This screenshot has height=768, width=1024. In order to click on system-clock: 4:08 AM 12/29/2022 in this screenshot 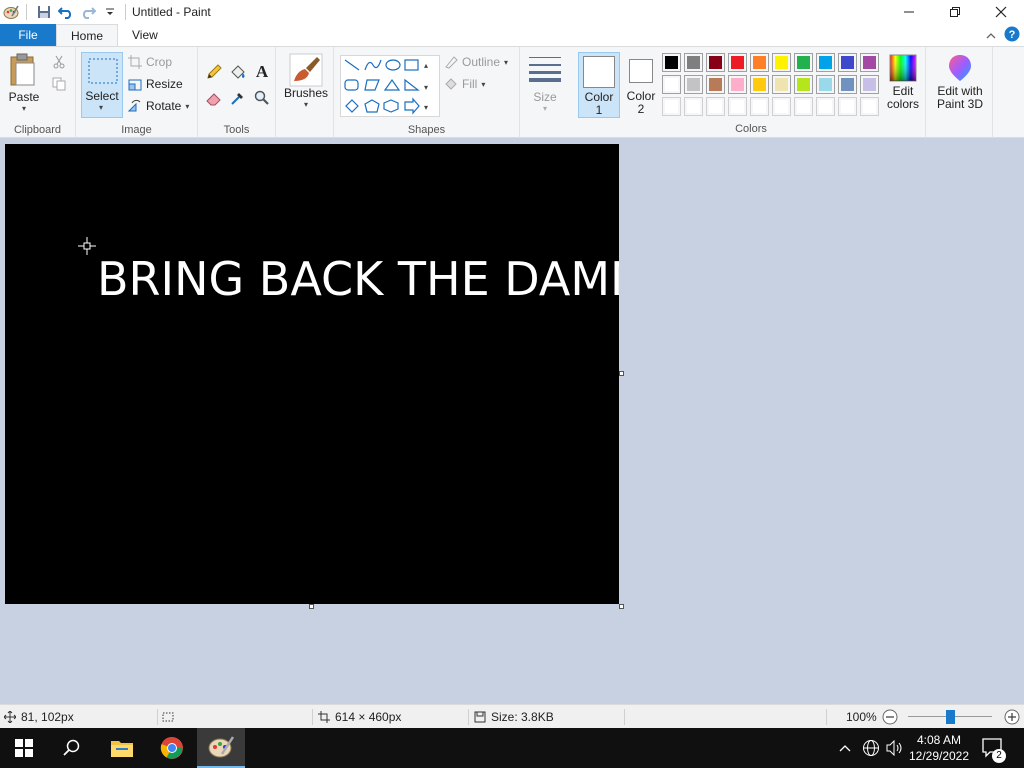, I will do `click(939, 748)`.